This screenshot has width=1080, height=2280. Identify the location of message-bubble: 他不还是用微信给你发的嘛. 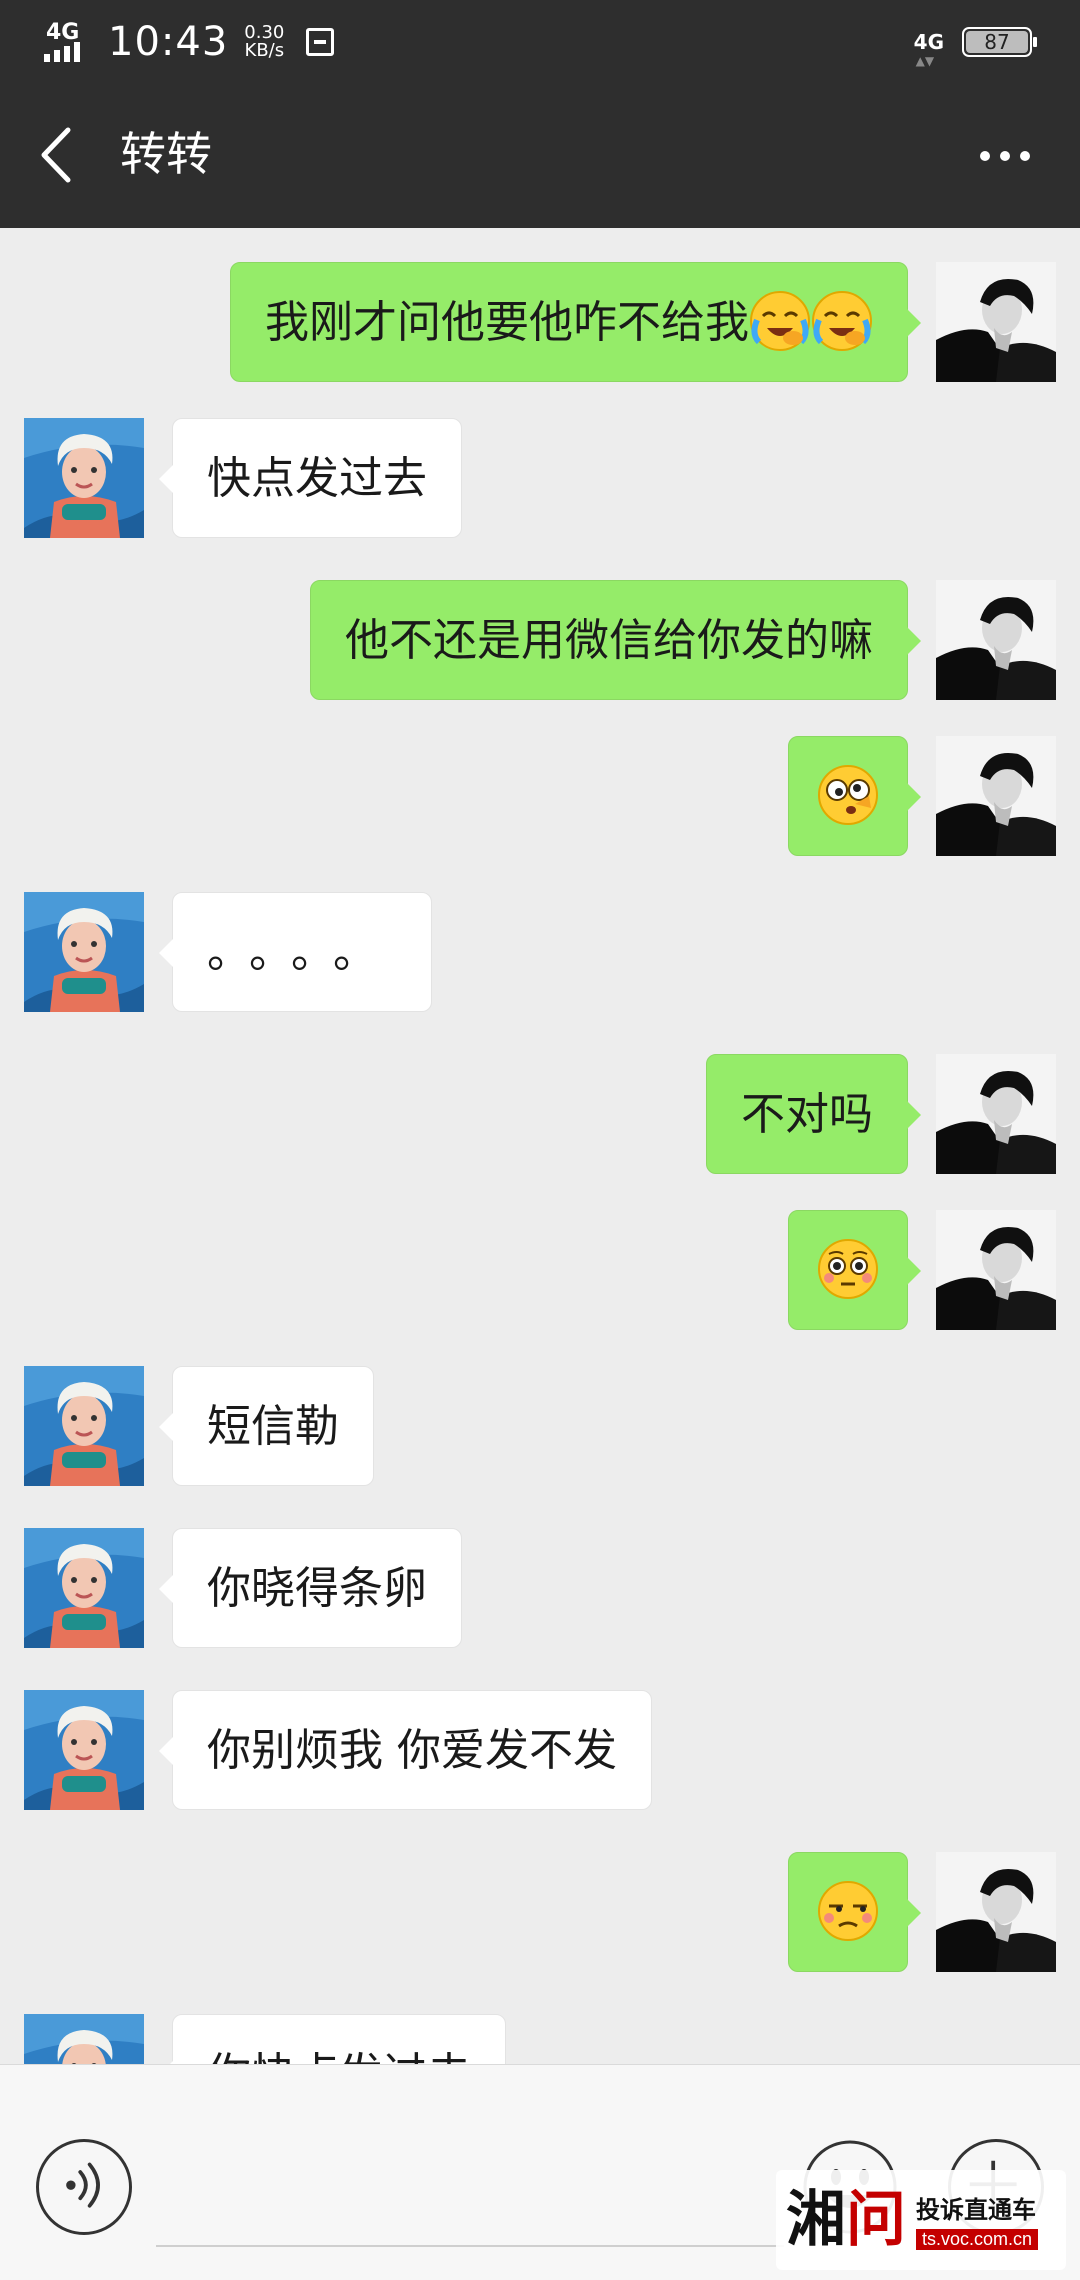
(615, 640).